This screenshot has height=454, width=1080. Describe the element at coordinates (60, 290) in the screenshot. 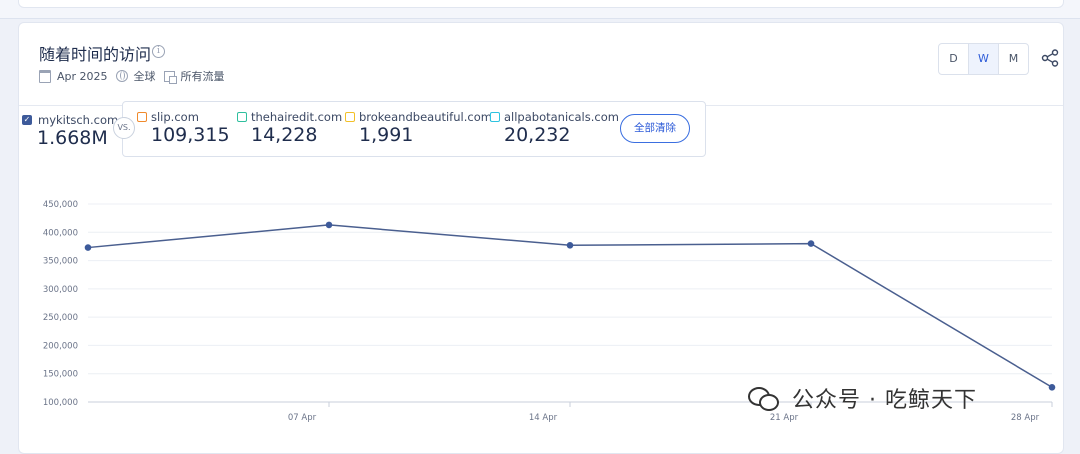

I see `y-tick-label: 300,000` at that location.